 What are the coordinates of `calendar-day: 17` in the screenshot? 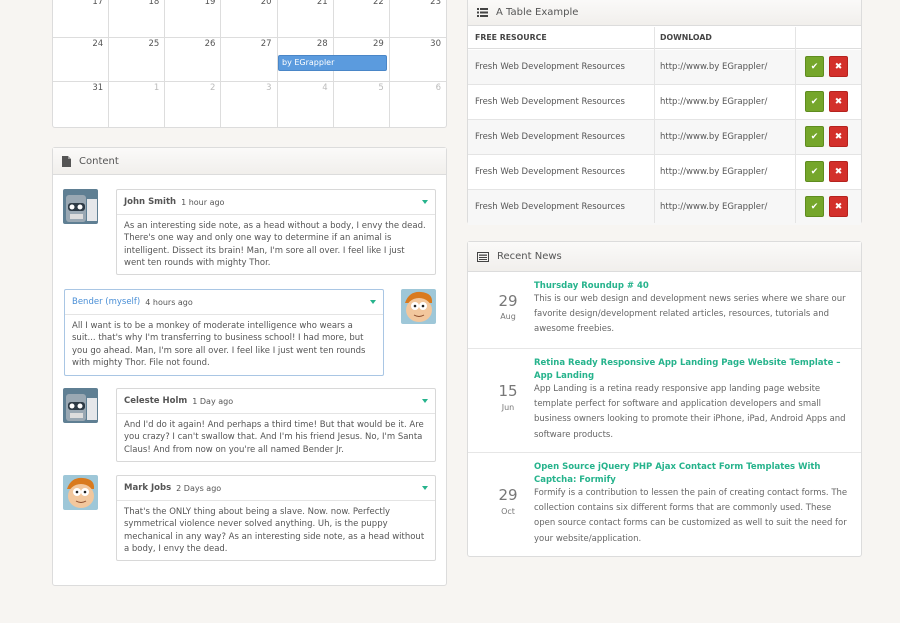 It's located at (81, 18).